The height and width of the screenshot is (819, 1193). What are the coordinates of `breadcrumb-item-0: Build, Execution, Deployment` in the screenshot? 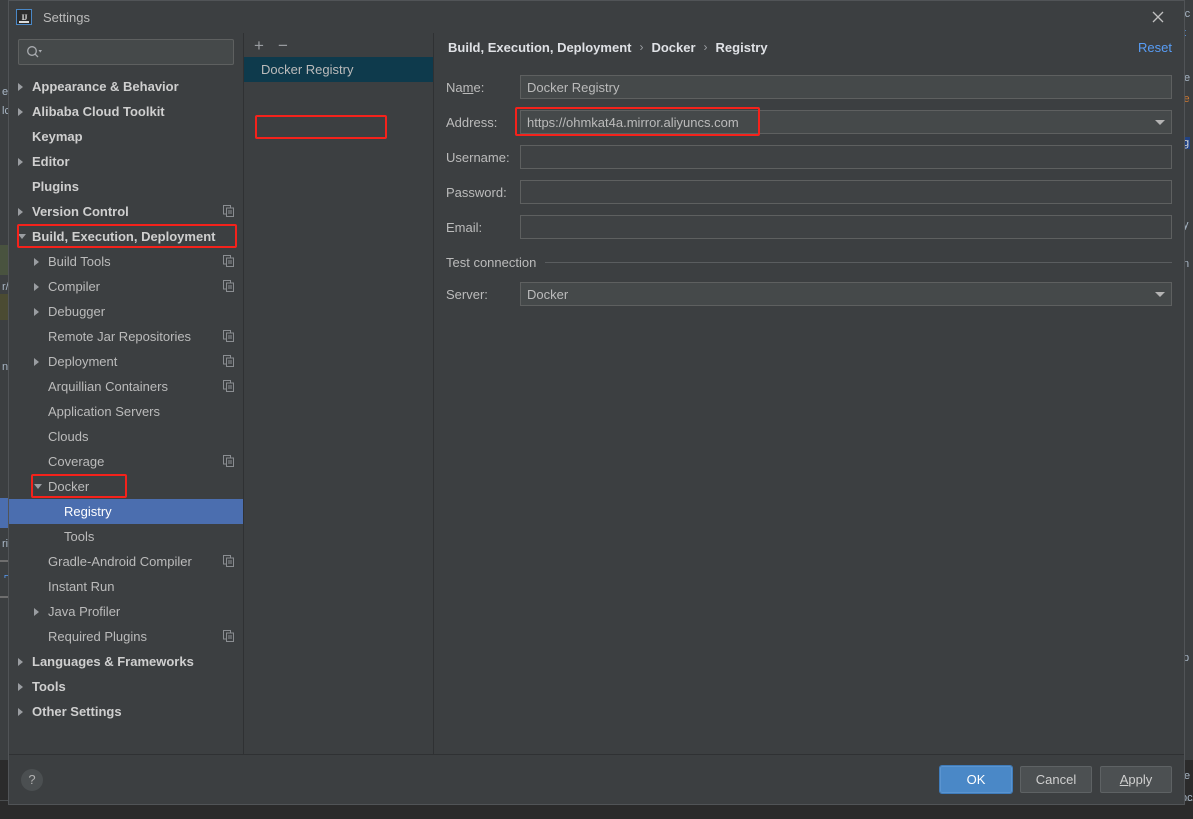 It's located at (539, 47).